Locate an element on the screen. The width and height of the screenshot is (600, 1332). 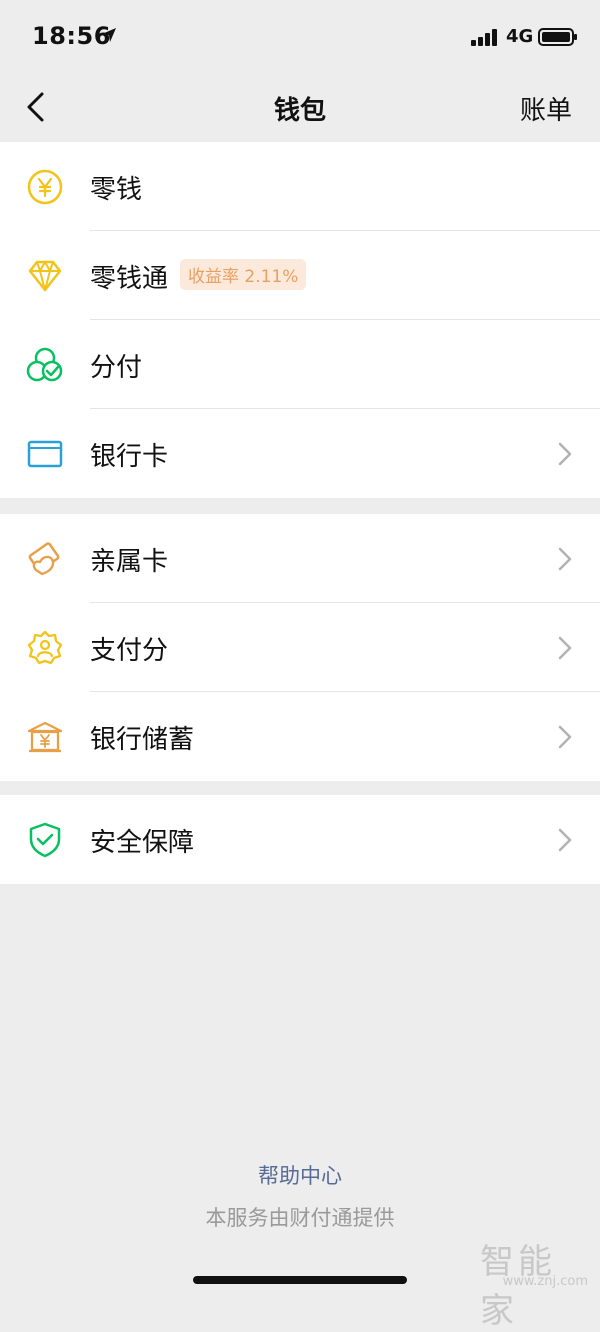
list-item-label: 银行储蓄 is located at coordinates (142, 740).